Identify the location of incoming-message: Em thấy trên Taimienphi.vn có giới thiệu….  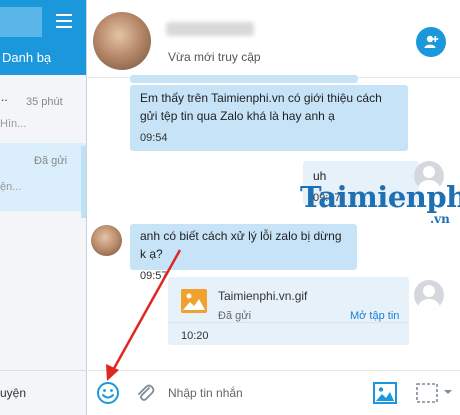
(269, 118).